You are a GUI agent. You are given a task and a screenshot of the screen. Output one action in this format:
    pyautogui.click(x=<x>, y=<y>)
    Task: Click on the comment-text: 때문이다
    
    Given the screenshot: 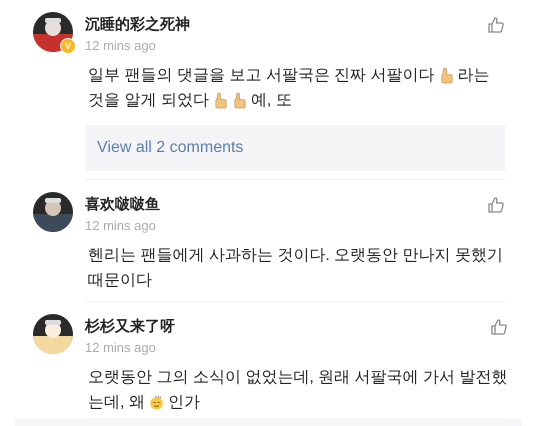 What is the action you would take?
    pyautogui.click(x=120, y=280)
    